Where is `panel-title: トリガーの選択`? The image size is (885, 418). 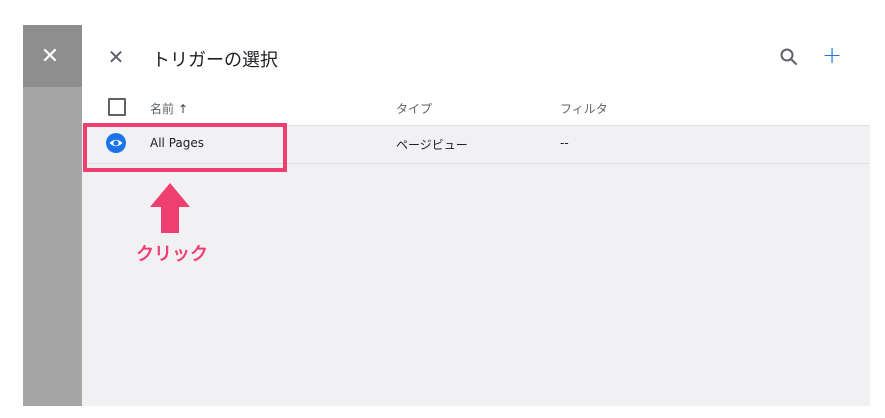 panel-title: トリガーの選択 is located at coordinates (215, 60).